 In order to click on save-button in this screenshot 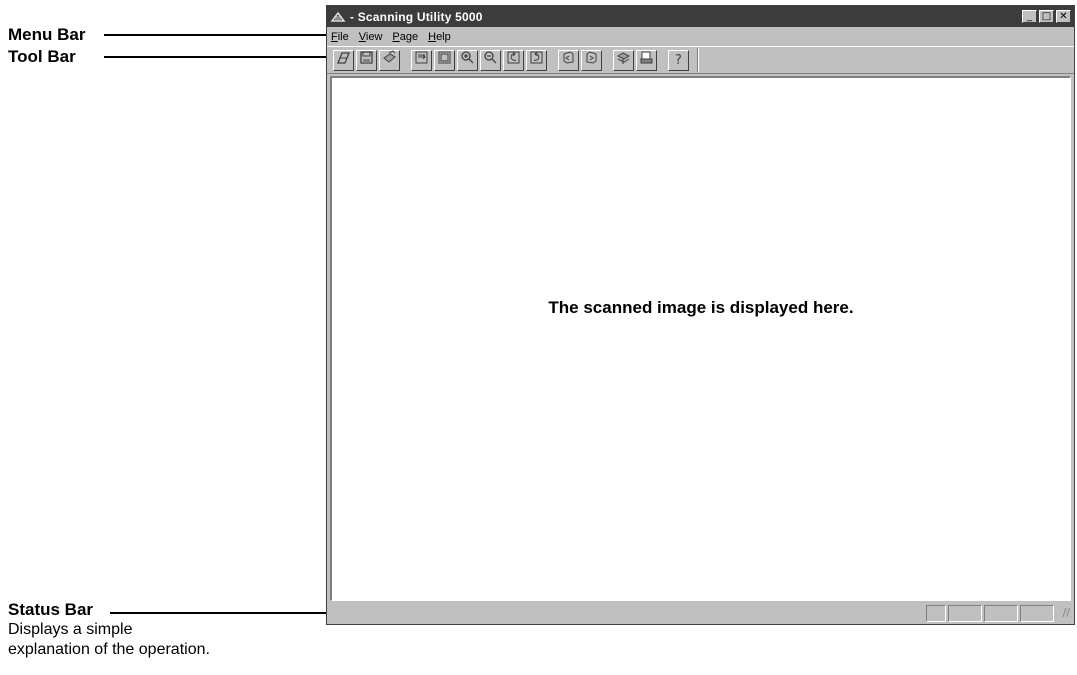, I will do `click(366, 60)`.